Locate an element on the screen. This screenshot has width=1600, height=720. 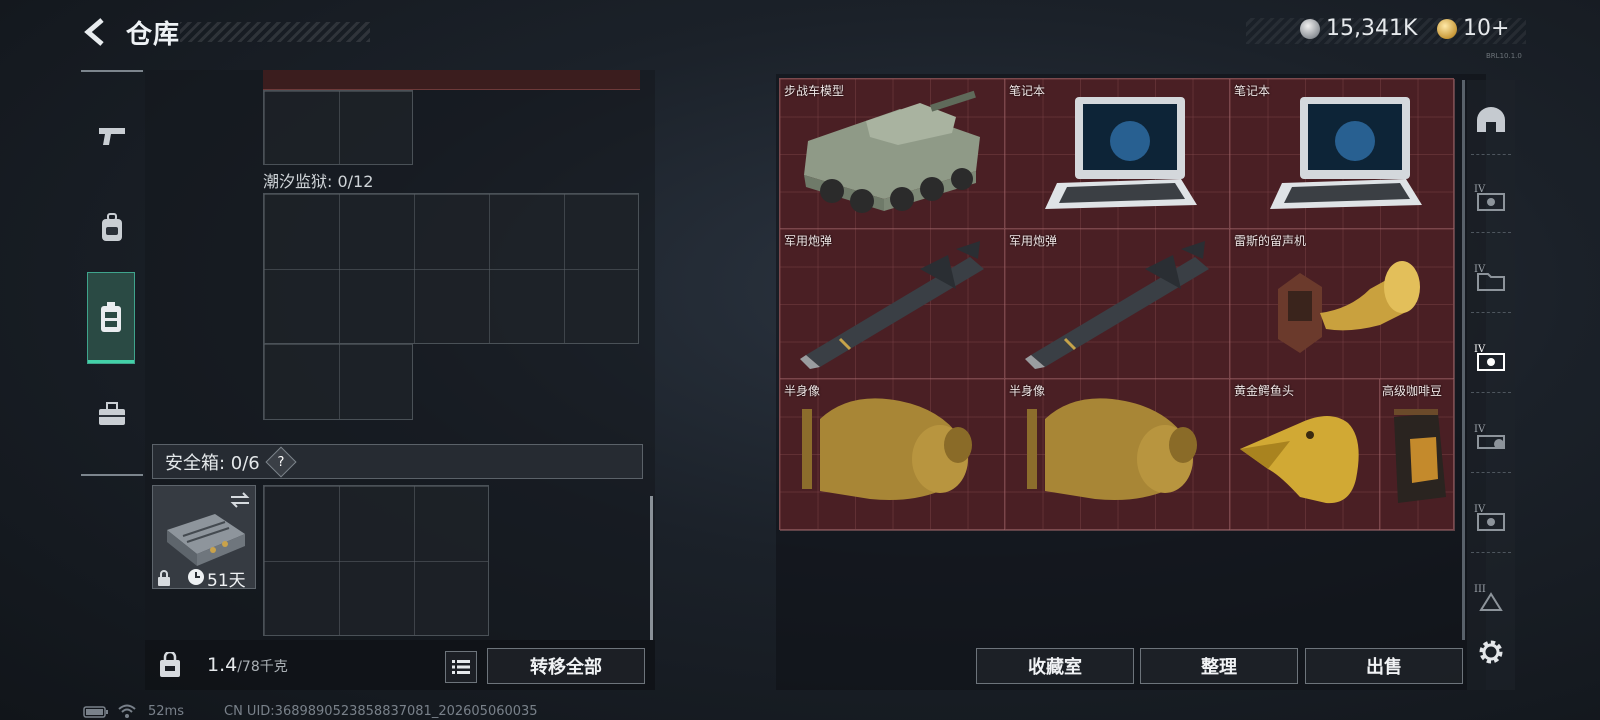
back-button is located at coordinates (95, 32).